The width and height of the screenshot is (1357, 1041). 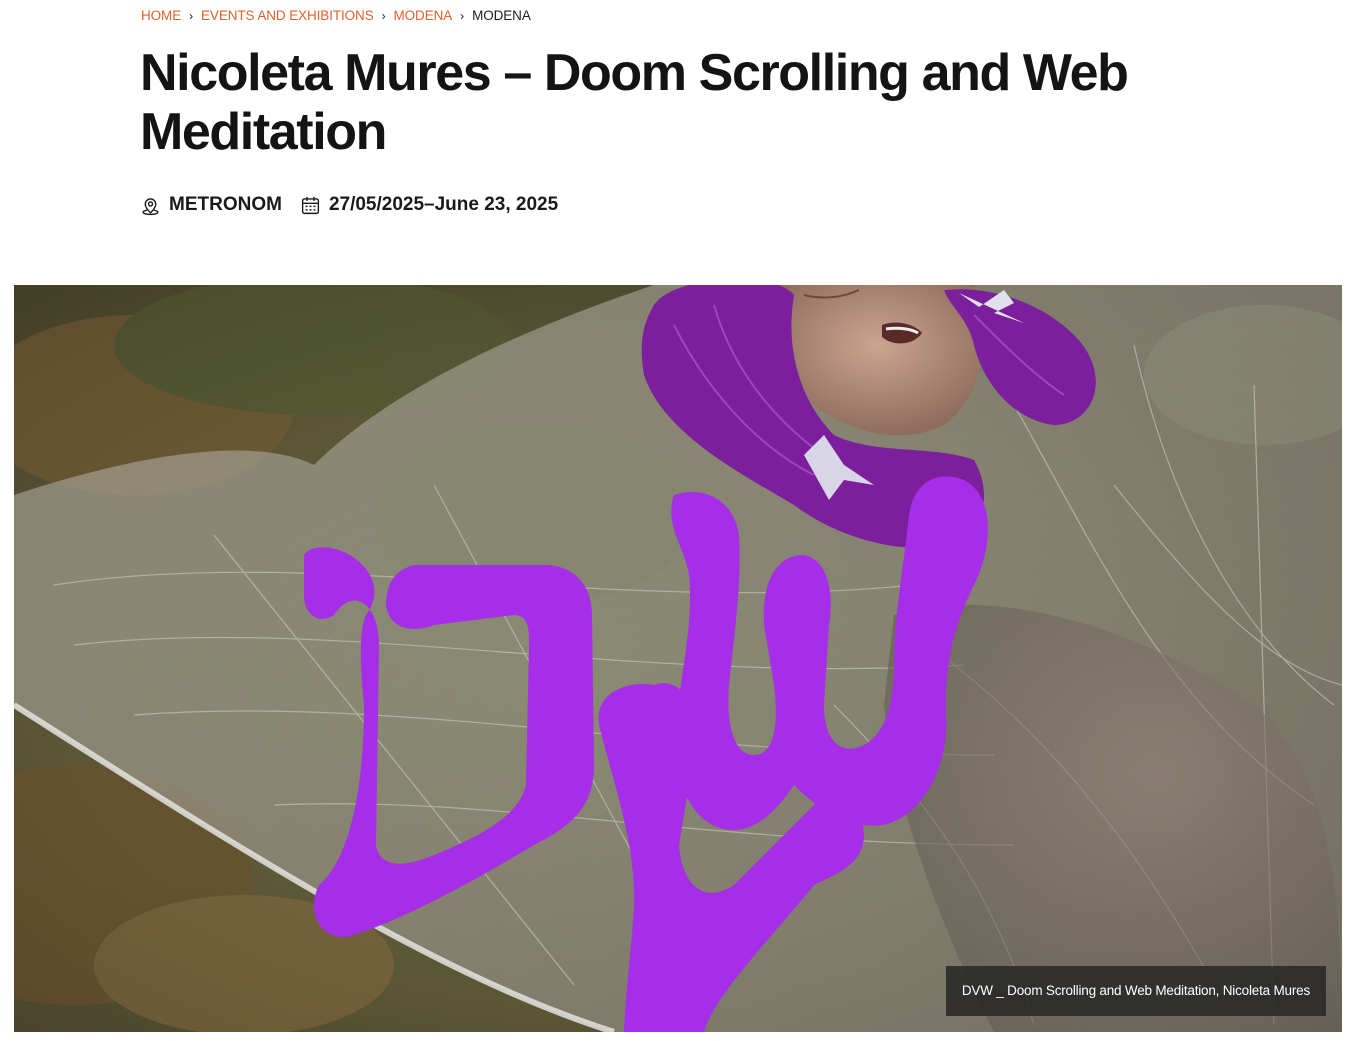 I want to click on breadcrumb-events-link: EVENTS AND EXHIBITIONS, so click(x=287, y=15).